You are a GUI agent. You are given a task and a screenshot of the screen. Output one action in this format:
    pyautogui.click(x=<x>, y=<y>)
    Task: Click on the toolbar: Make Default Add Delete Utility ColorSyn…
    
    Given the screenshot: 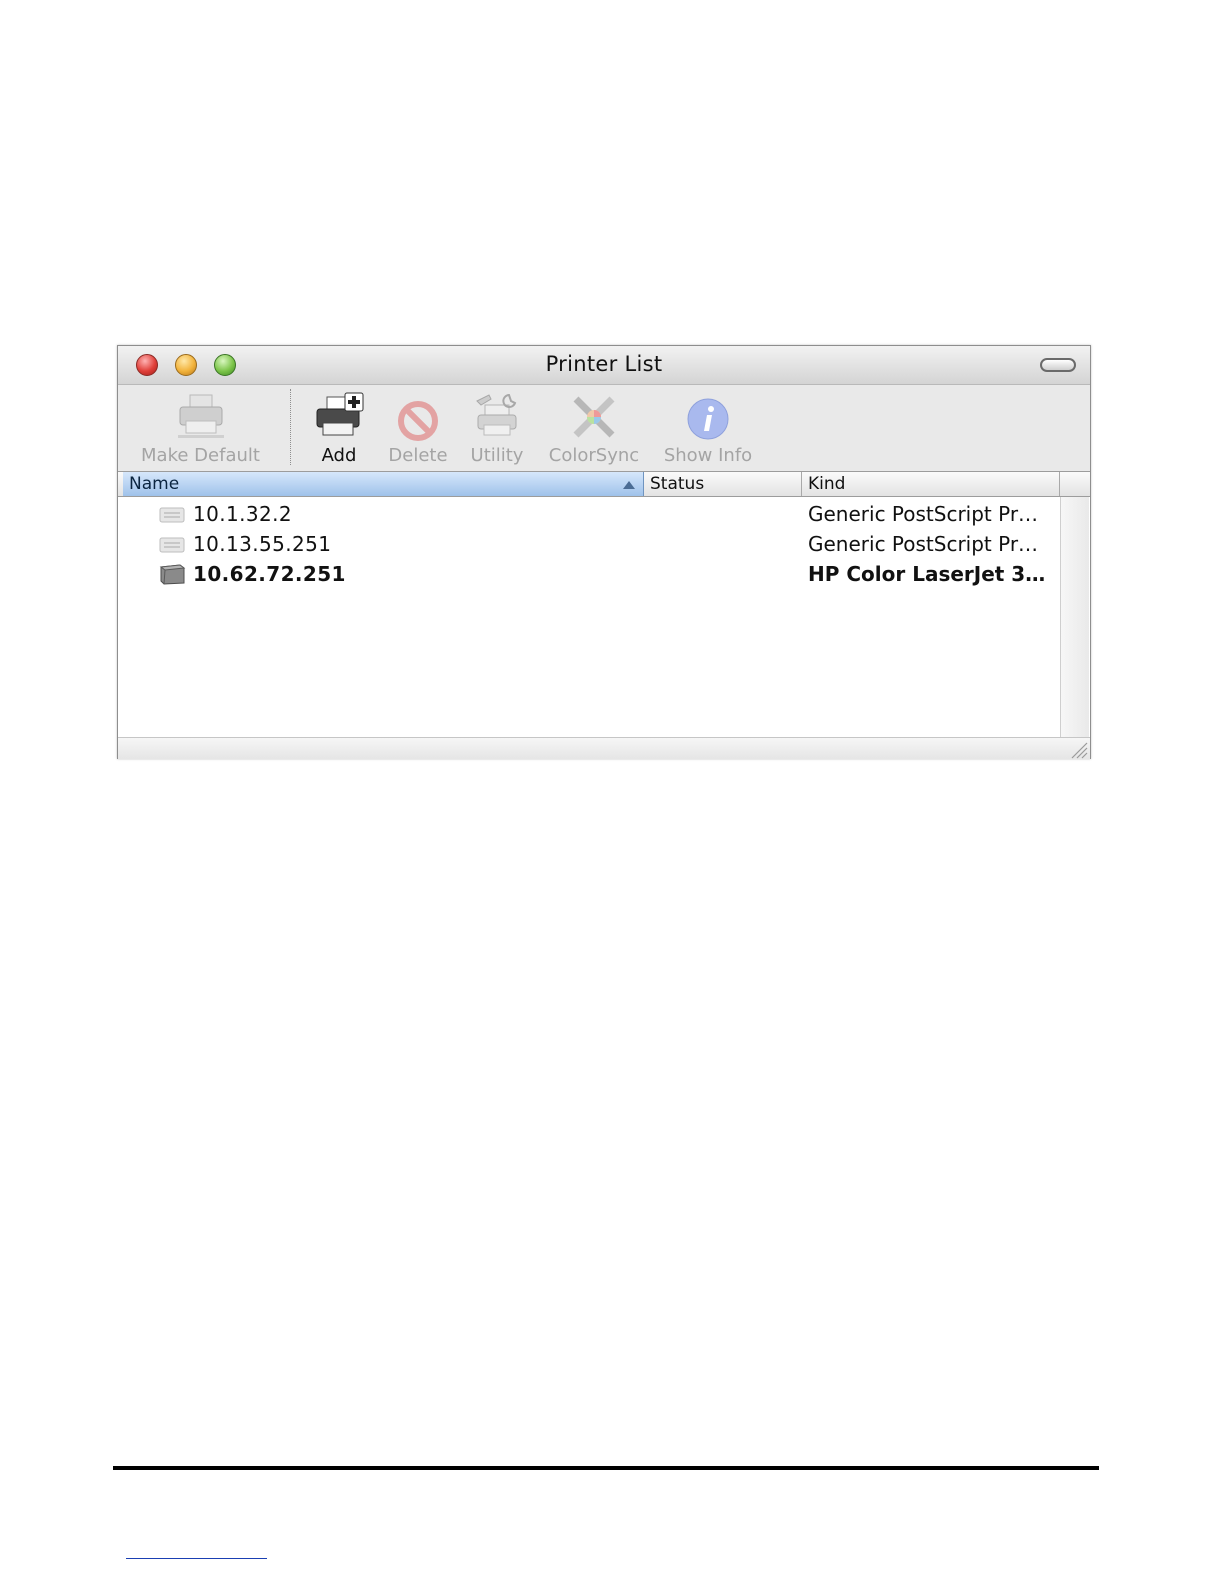 What is the action you would take?
    pyautogui.click(x=604, y=428)
    